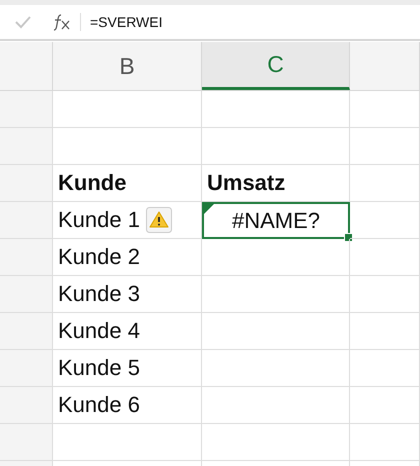 The image size is (420, 466). What do you see at coordinates (98, 294) in the screenshot?
I see `cell-text: Kunde 3` at bounding box center [98, 294].